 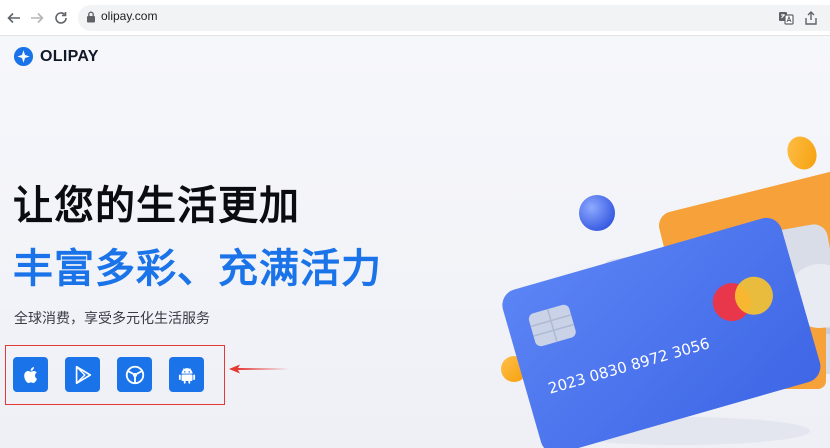 I want to click on steering-wheel-icon, so click(x=134, y=374).